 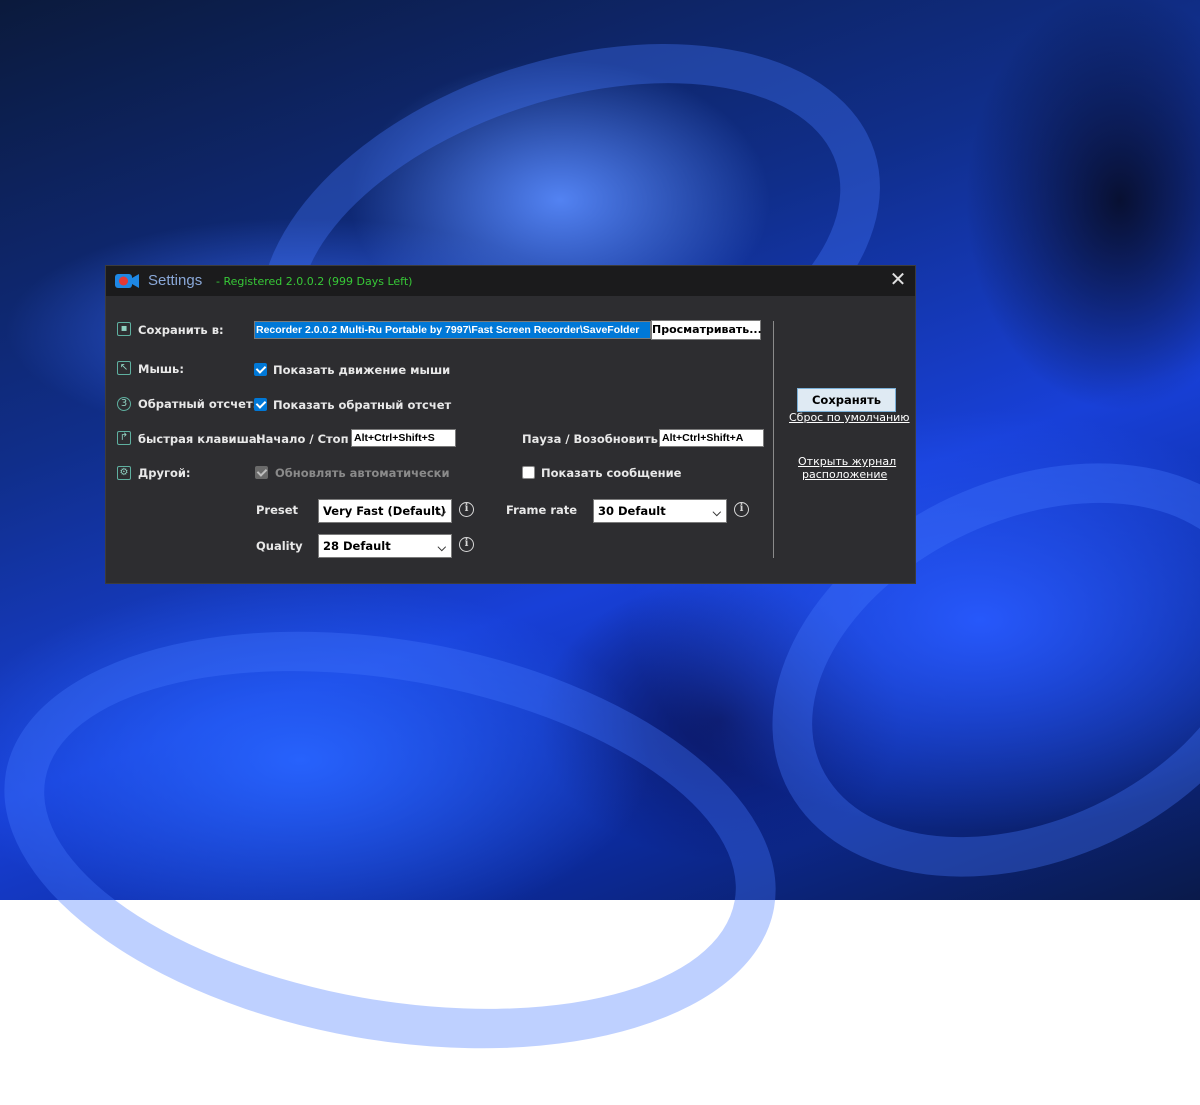 What do you see at coordinates (302, 439) in the screenshot?
I see `start-stop-label: Начало / Стоп` at bounding box center [302, 439].